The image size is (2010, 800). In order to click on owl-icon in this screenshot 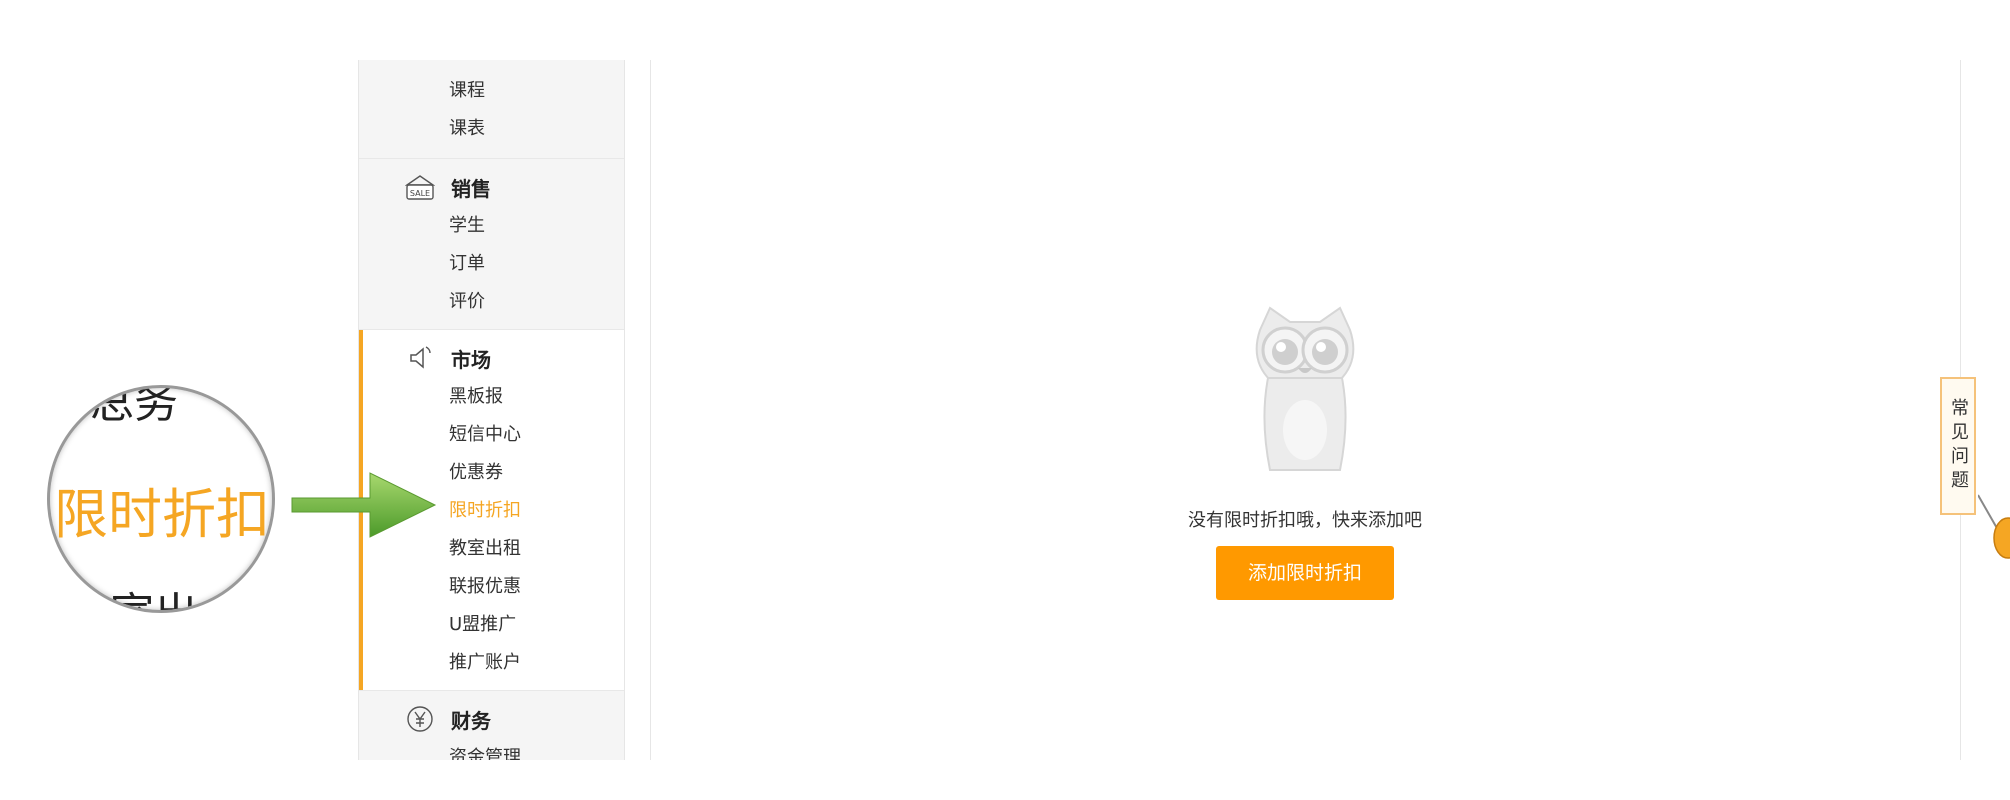, I will do `click(1305, 388)`.